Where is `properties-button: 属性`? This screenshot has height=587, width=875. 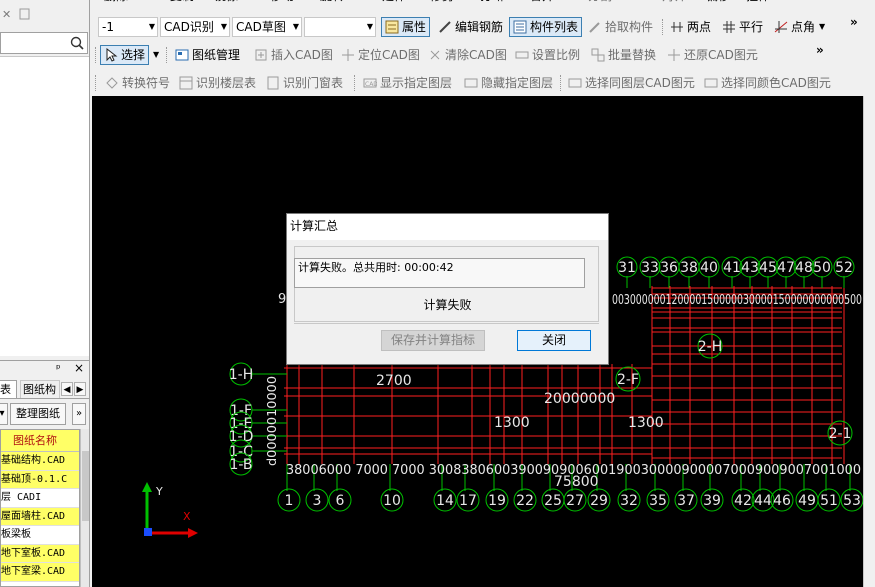
properties-button: 属性 is located at coordinates (406, 27).